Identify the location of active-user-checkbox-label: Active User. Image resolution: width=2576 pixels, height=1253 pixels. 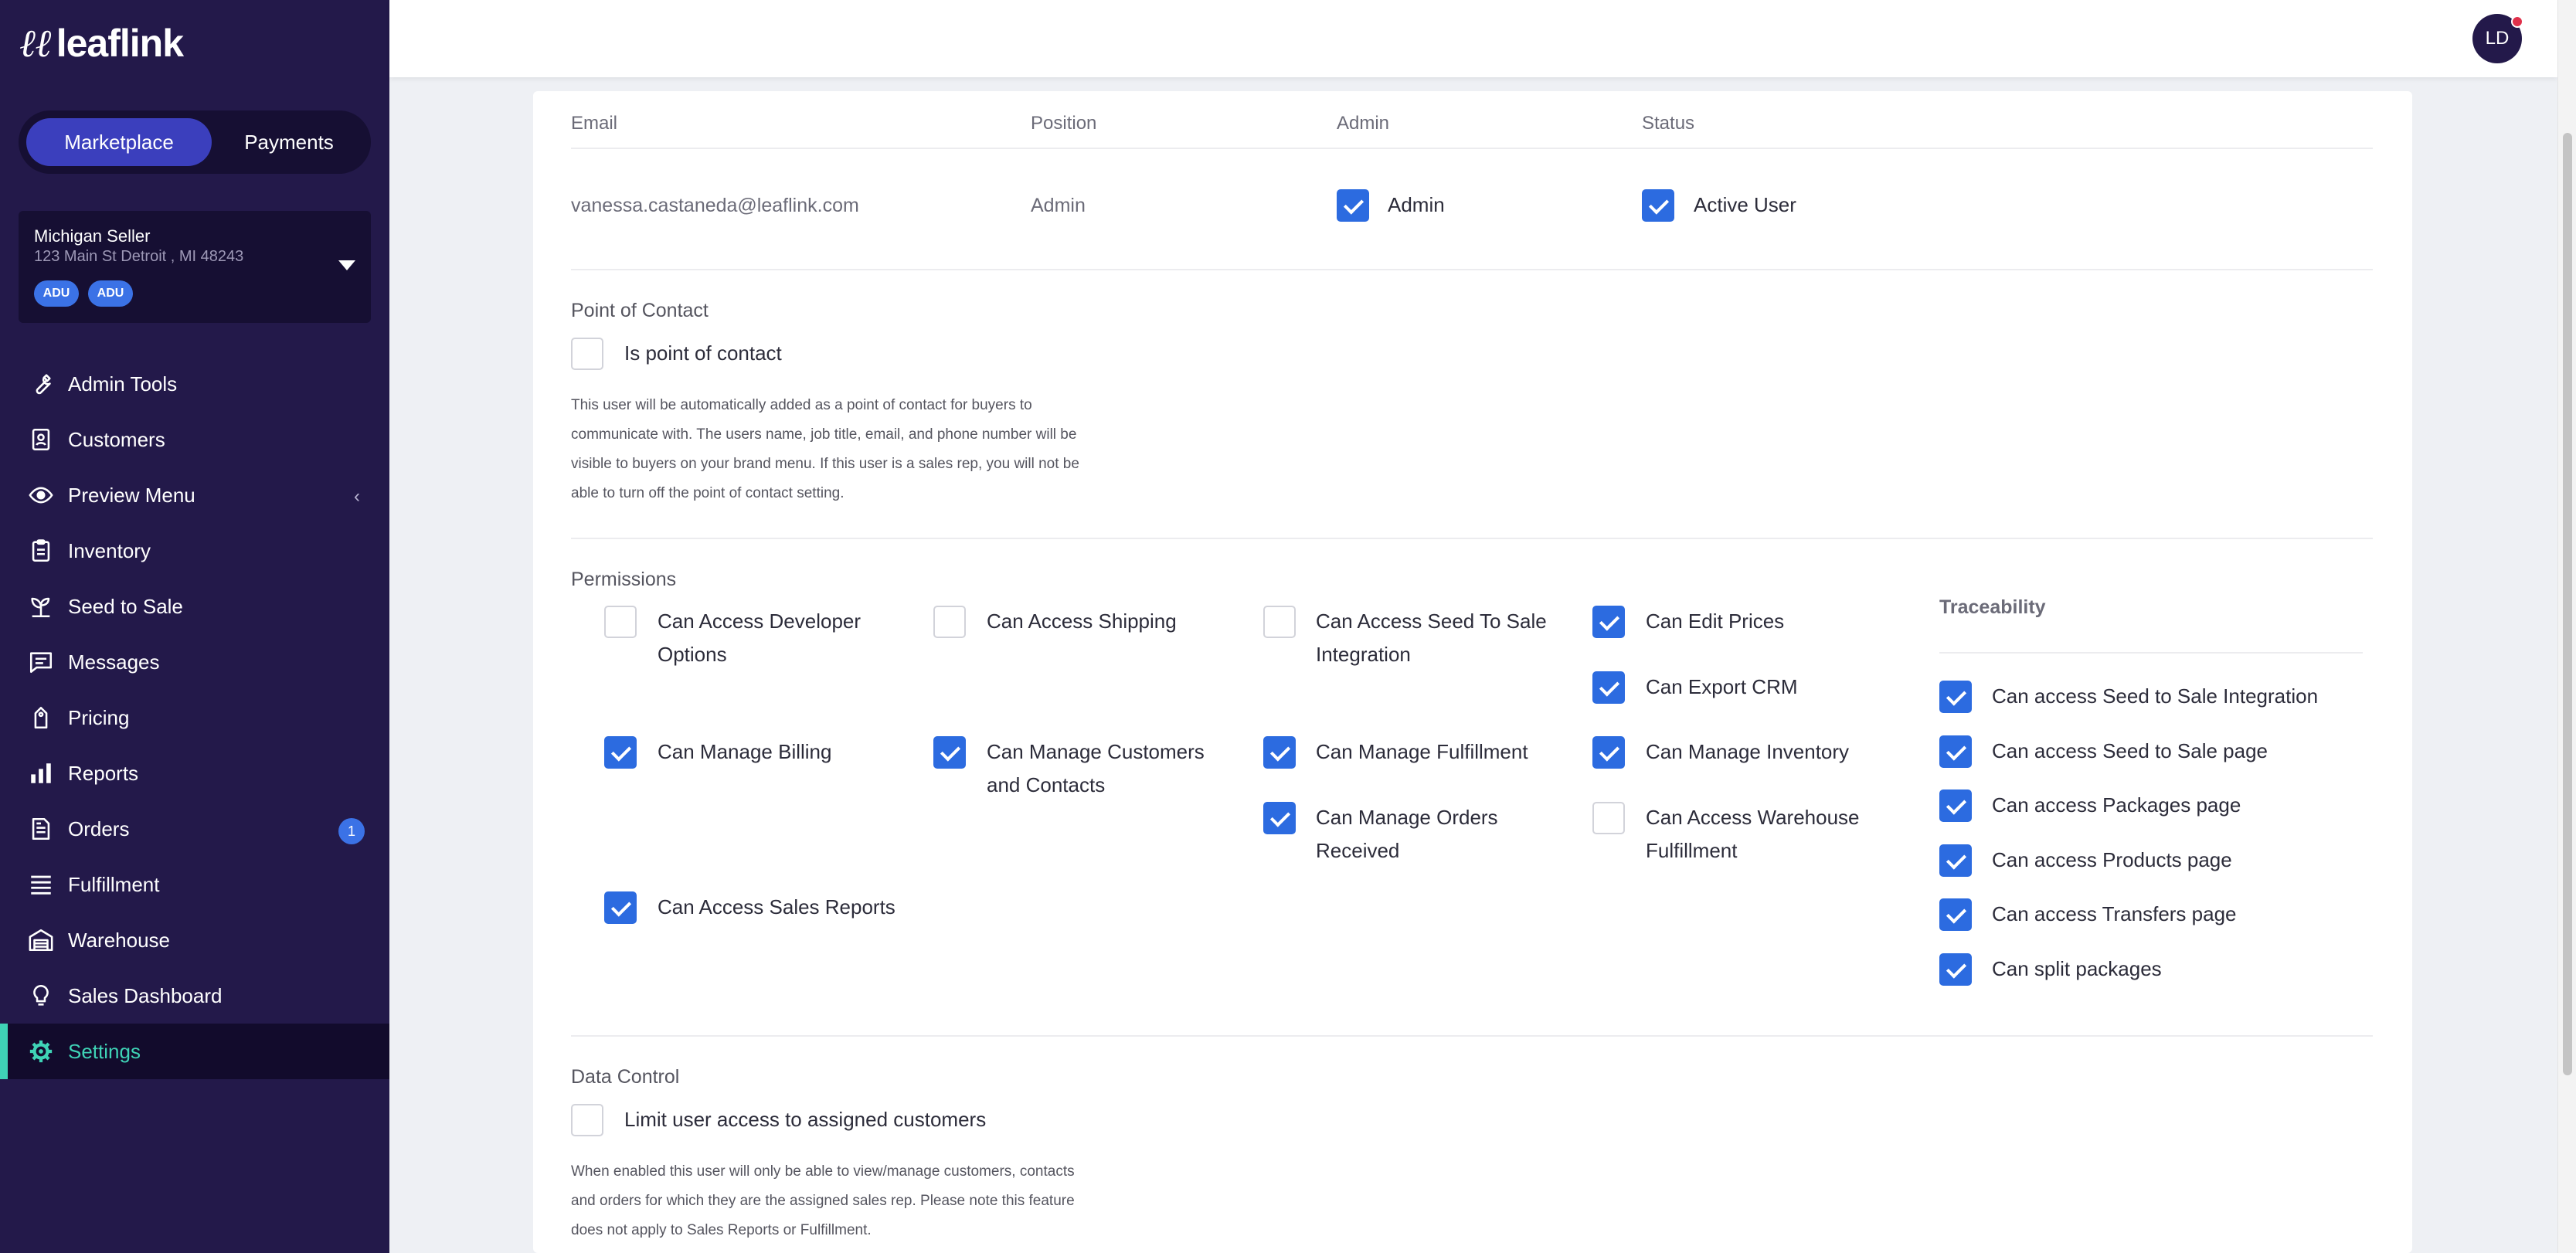
(1745, 204).